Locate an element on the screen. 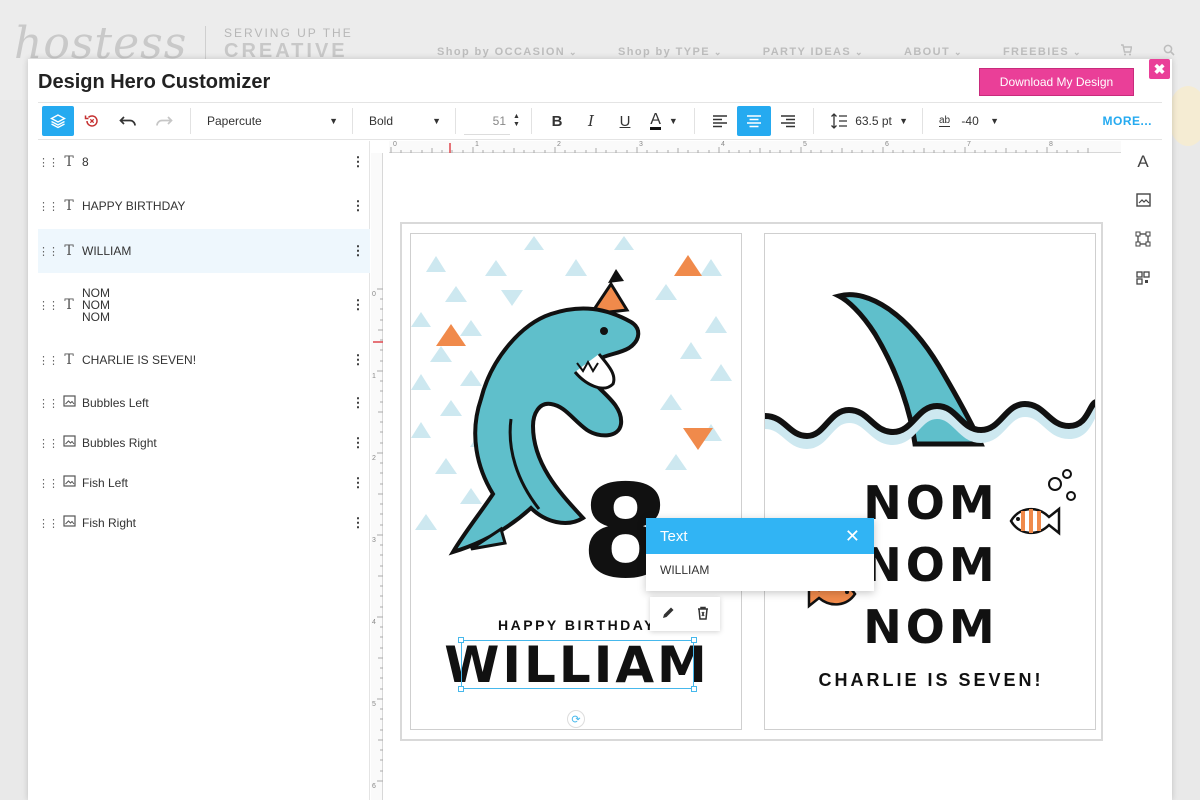 The image size is (1200, 800). chevron-down-icon: ▼ is located at coordinates (518, 125).